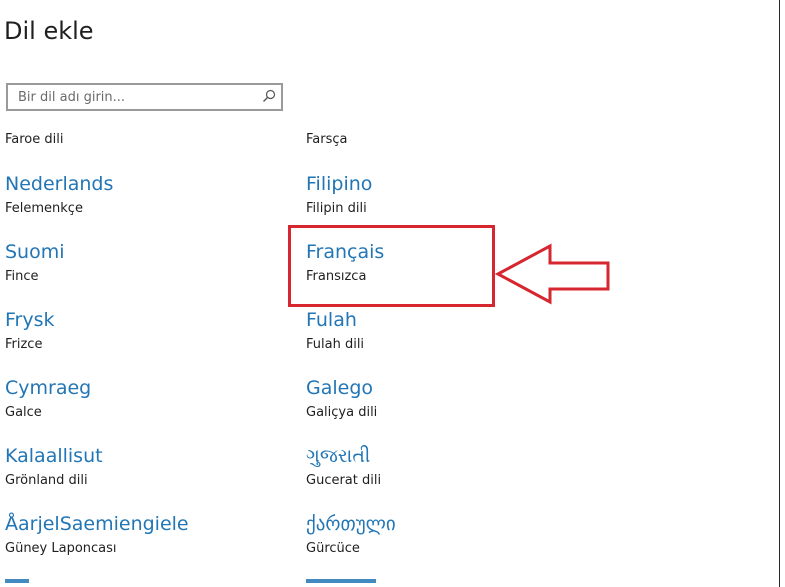  I want to click on language-native-name: ગુજરાતી, so click(338, 456).